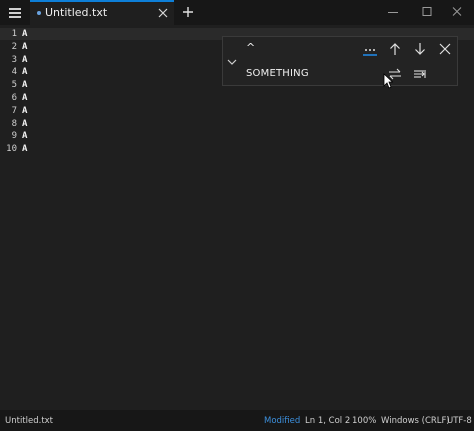 This screenshot has width=474, height=431. Describe the element at coordinates (457, 12) in the screenshot. I see `window-close-icon` at that location.